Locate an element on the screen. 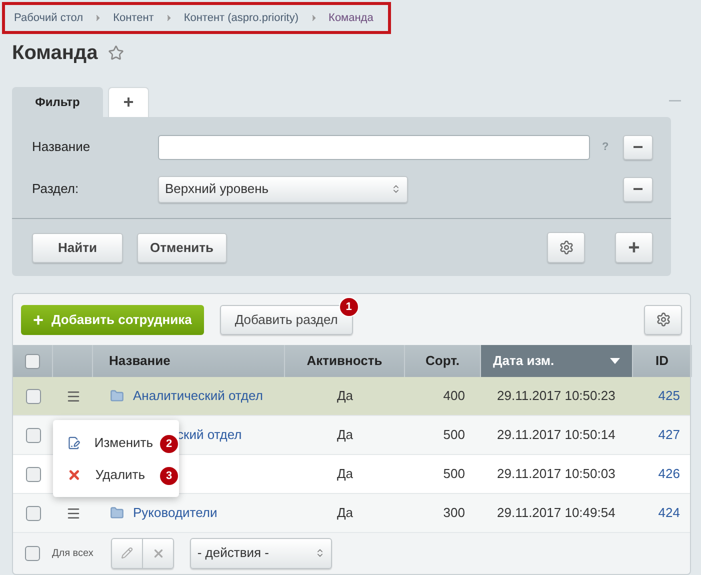 This screenshot has height=575, width=701. callout-badge: 3 is located at coordinates (169, 476).